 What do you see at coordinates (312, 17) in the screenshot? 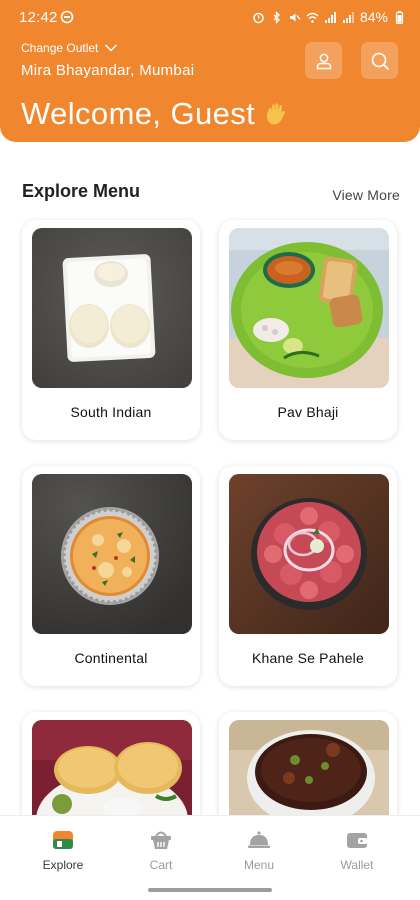
I see `wifi-icon` at bounding box center [312, 17].